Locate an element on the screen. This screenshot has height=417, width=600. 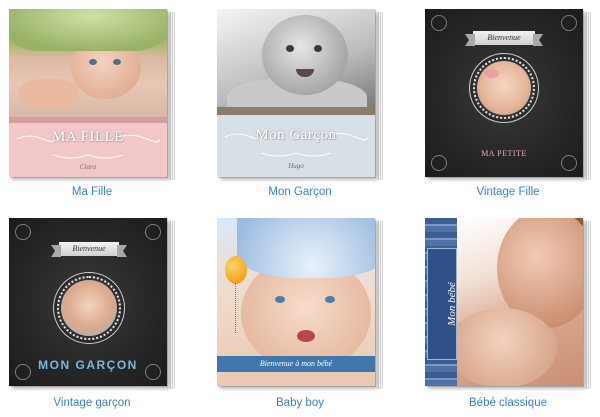
spine-label: Mon bébé is located at coordinates (442, 304).